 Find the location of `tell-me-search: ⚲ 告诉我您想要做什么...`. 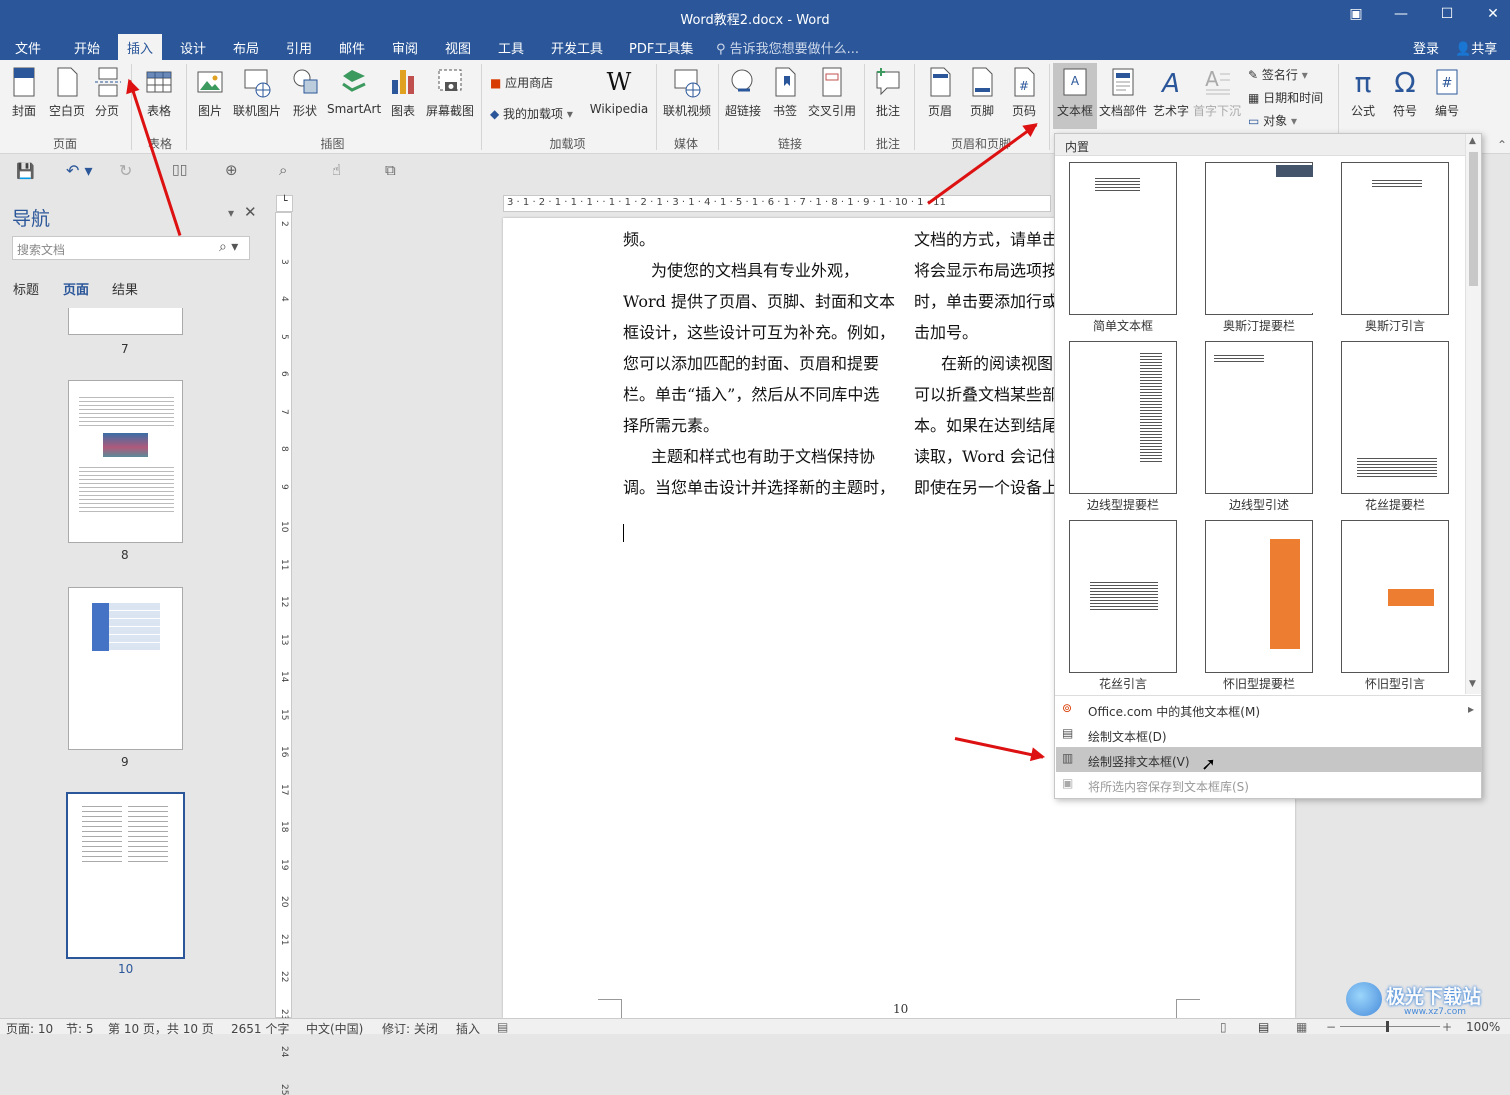

tell-me-search: ⚲ 告诉我您想要做什么... is located at coordinates (787, 47).